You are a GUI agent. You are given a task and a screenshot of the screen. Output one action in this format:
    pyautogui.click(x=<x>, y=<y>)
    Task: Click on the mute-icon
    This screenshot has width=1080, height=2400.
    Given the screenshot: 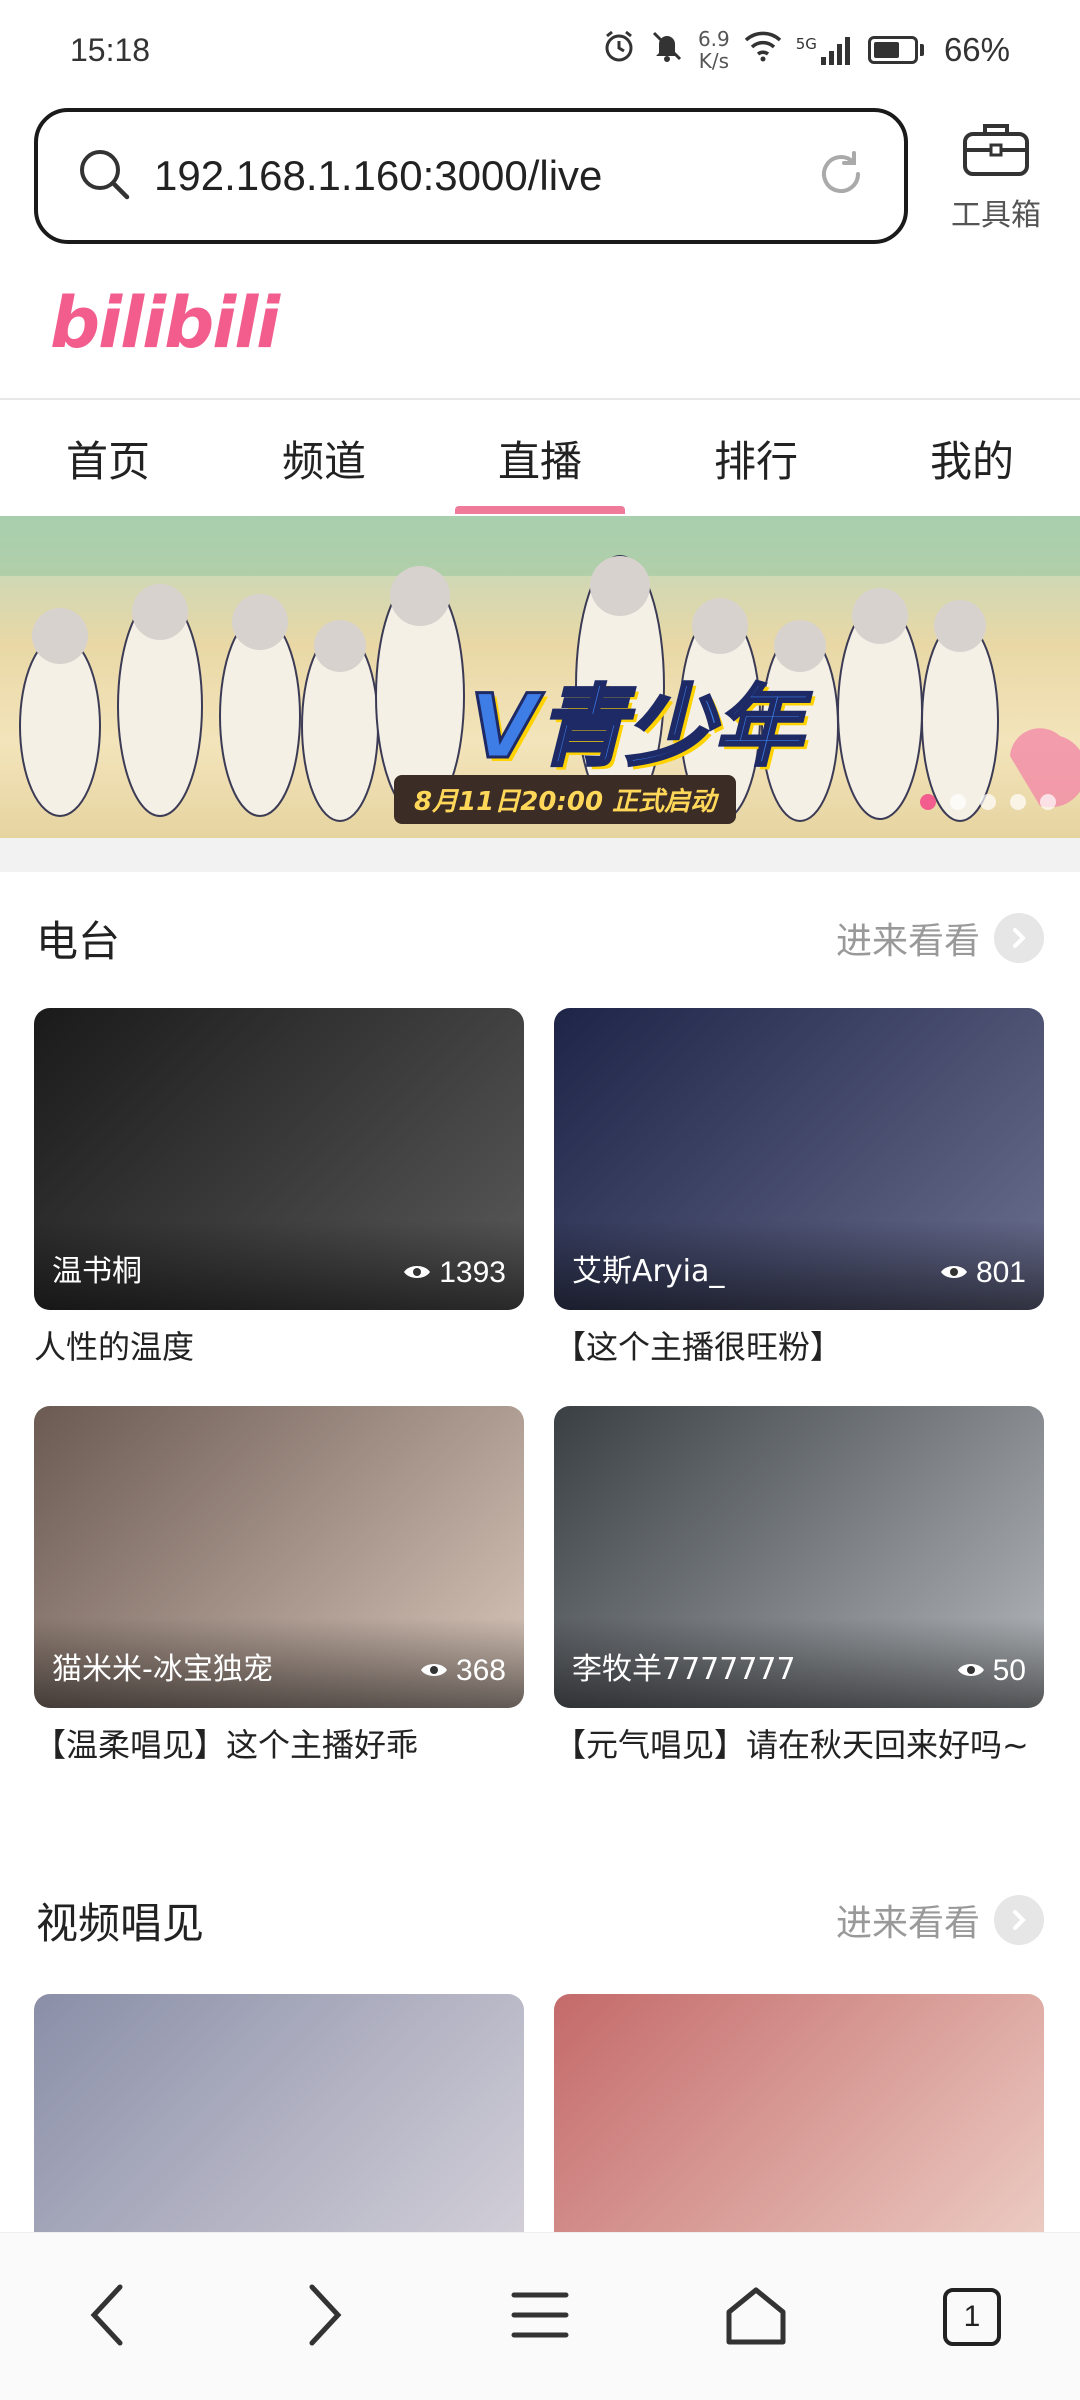 What is the action you would take?
    pyautogui.click(x=667, y=50)
    